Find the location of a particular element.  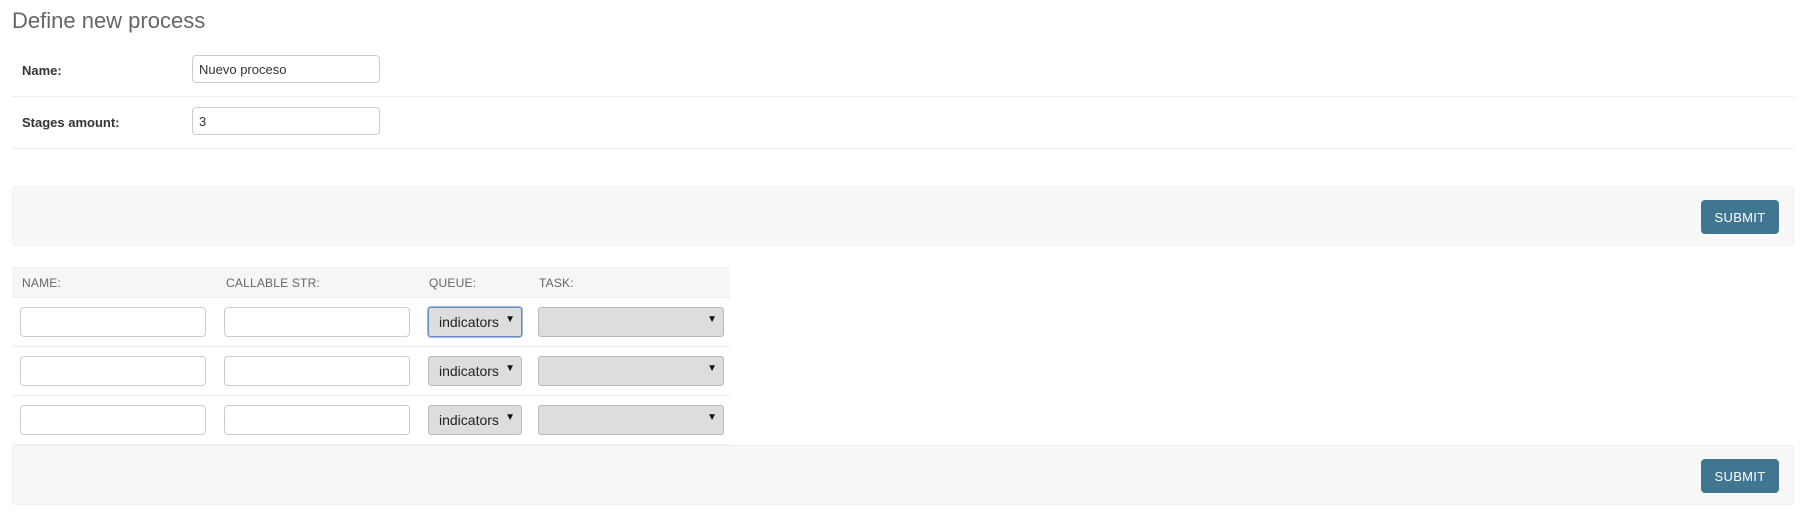

stages-amount-input is located at coordinates (286, 121).